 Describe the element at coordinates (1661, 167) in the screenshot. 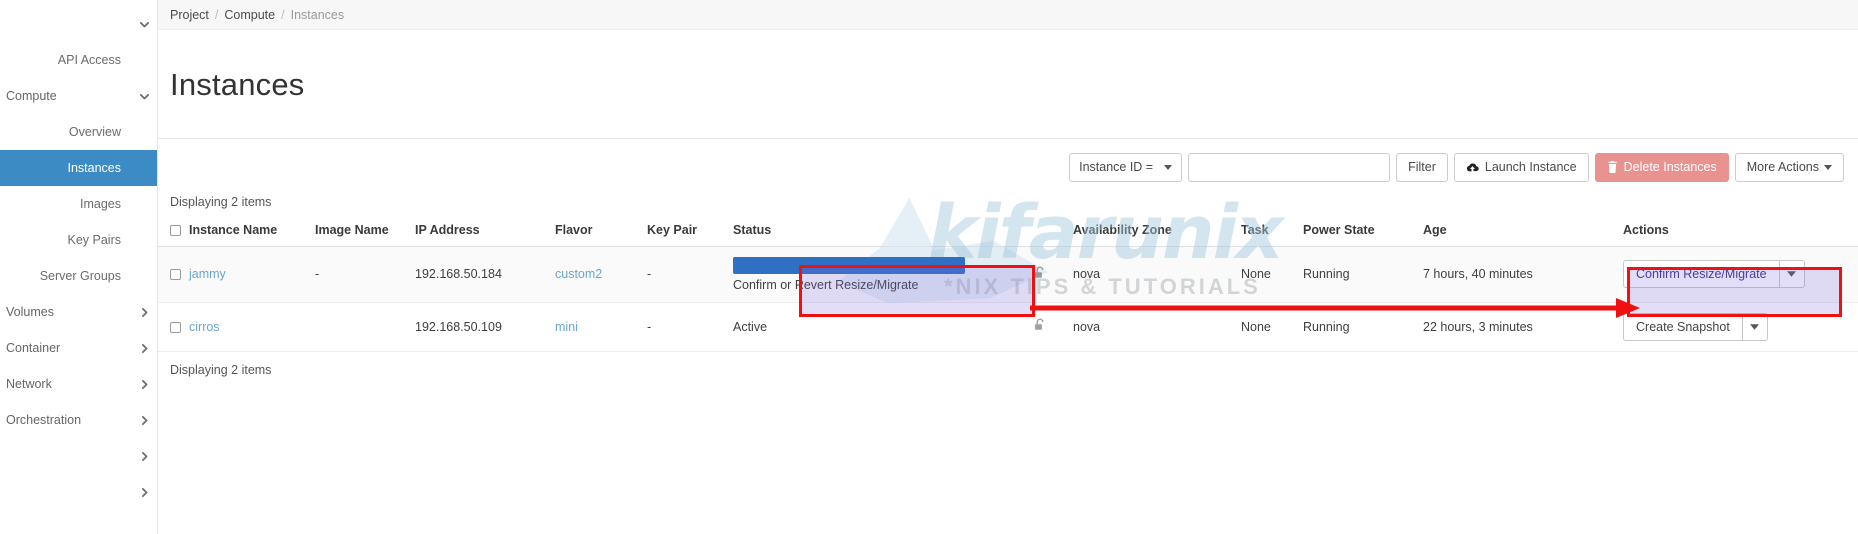

I see `delete-instances-button: Delete Instances` at that location.